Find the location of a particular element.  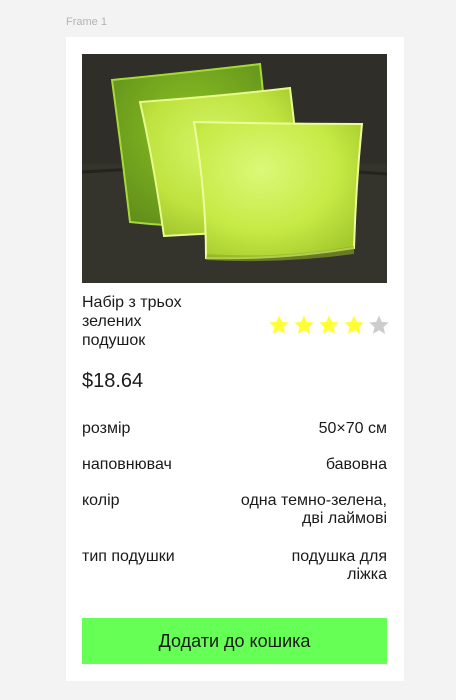

spec-label: колір is located at coordinates (101, 500).